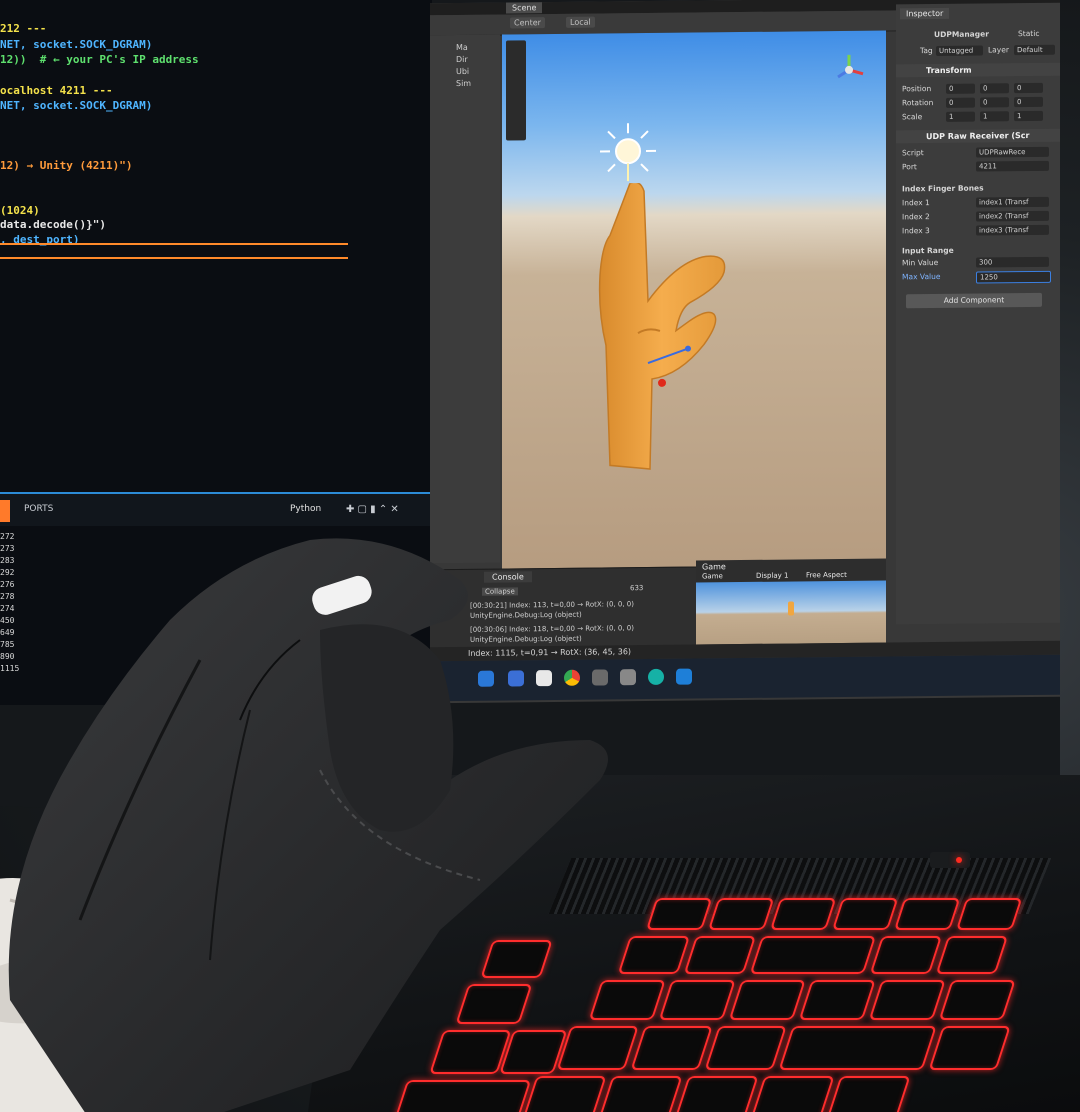  I want to click on hierarchy-item: Ma, so click(462, 47).